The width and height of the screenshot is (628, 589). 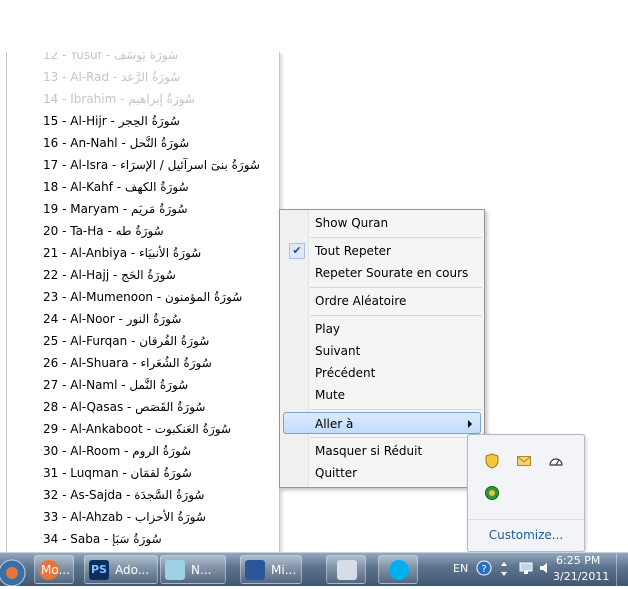 I want to click on surah-menu-item: 12 - Yusuf - سُورَةُ يُوسُف, so click(x=110, y=59).